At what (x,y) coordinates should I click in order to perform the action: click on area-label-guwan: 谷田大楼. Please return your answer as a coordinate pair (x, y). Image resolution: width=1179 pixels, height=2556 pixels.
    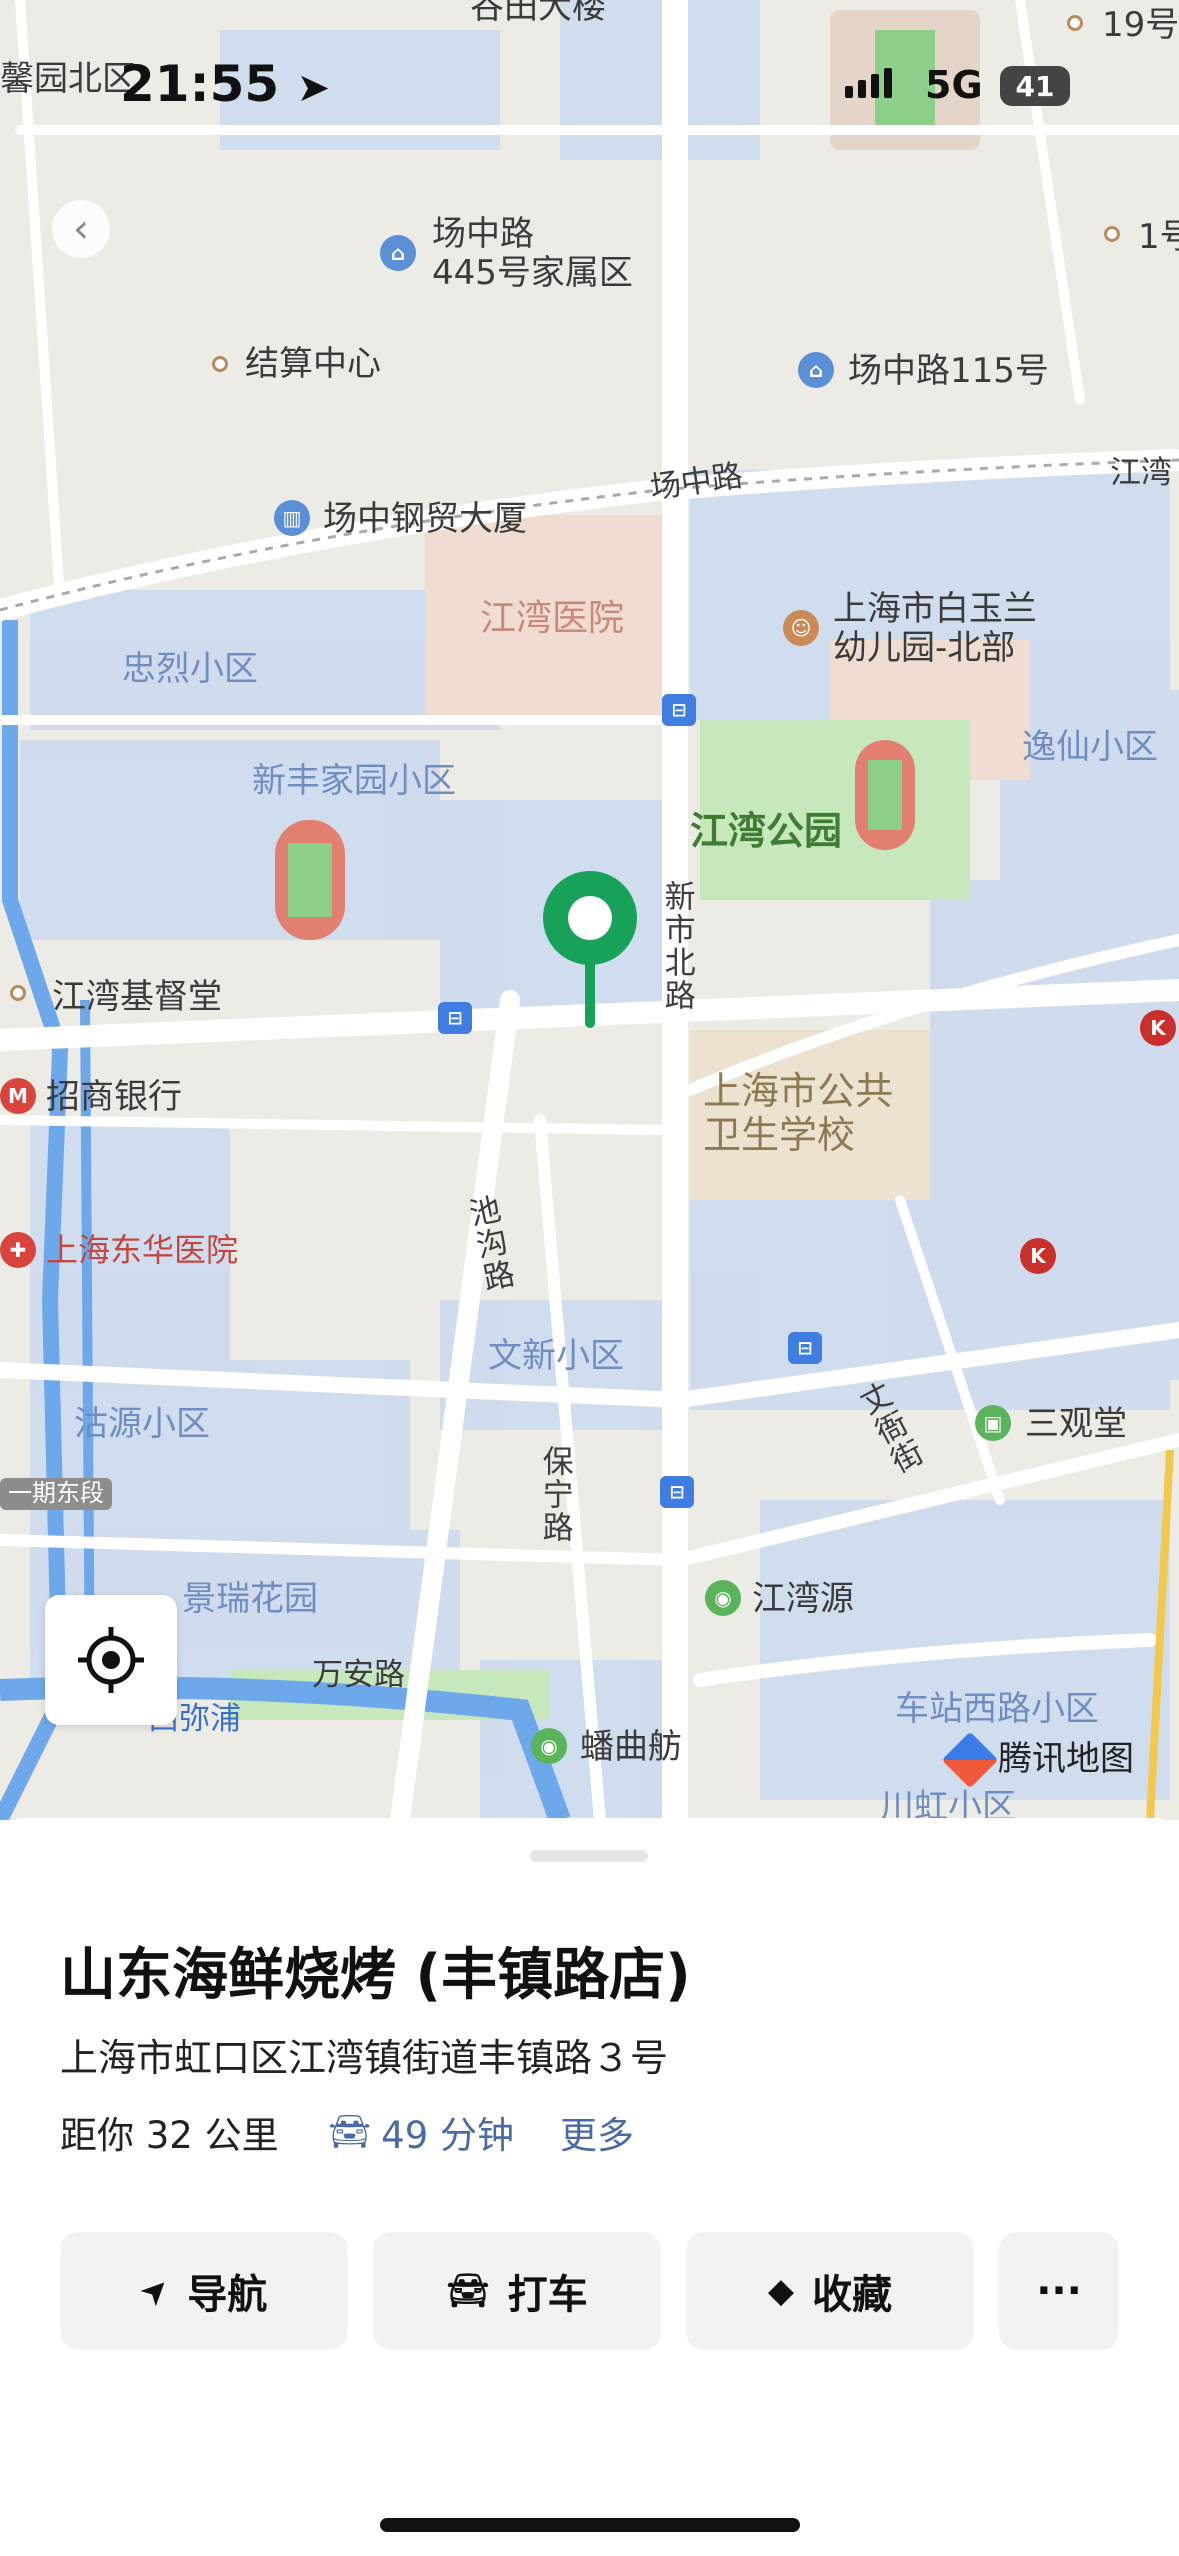
    Looking at the image, I should click on (538, 13).